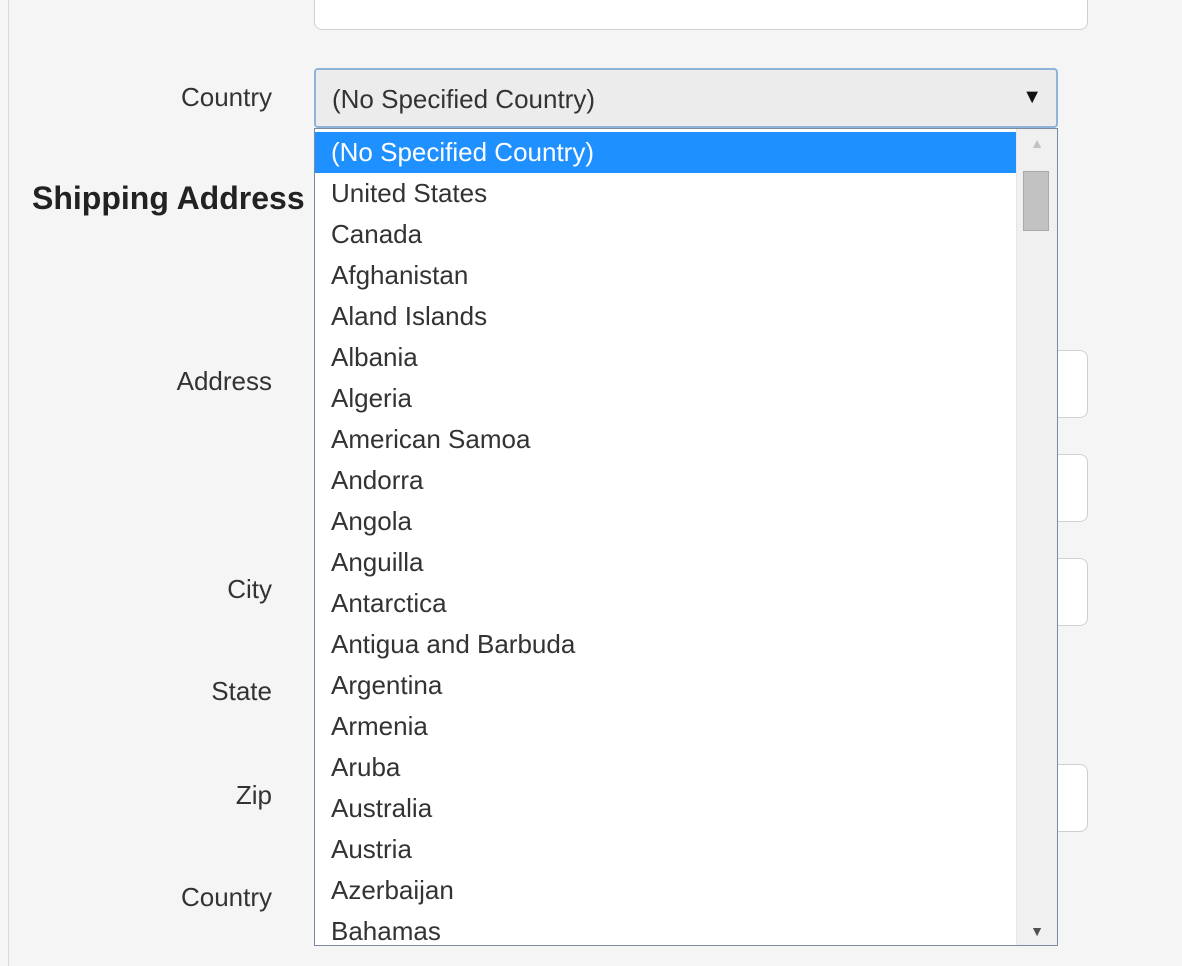  I want to click on country-option: Antigua and Barbuda, so click(666, 644).